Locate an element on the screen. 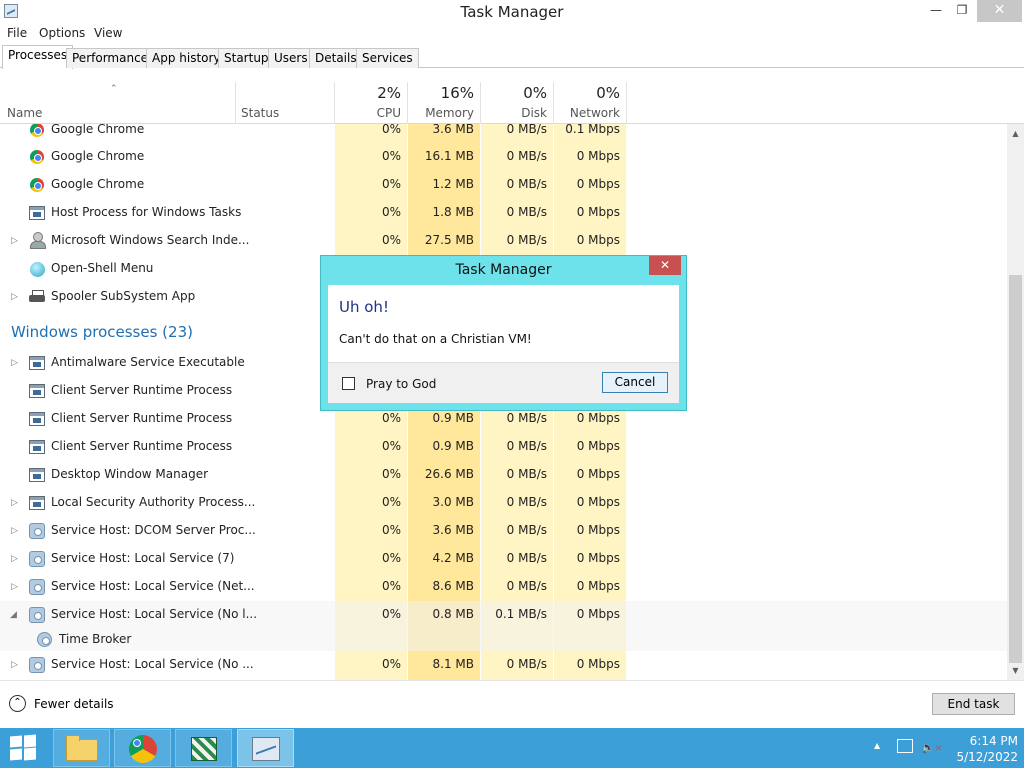 This screenshot has width=1024, height=768. network-total: 0% is located at coordinates (608, 93).